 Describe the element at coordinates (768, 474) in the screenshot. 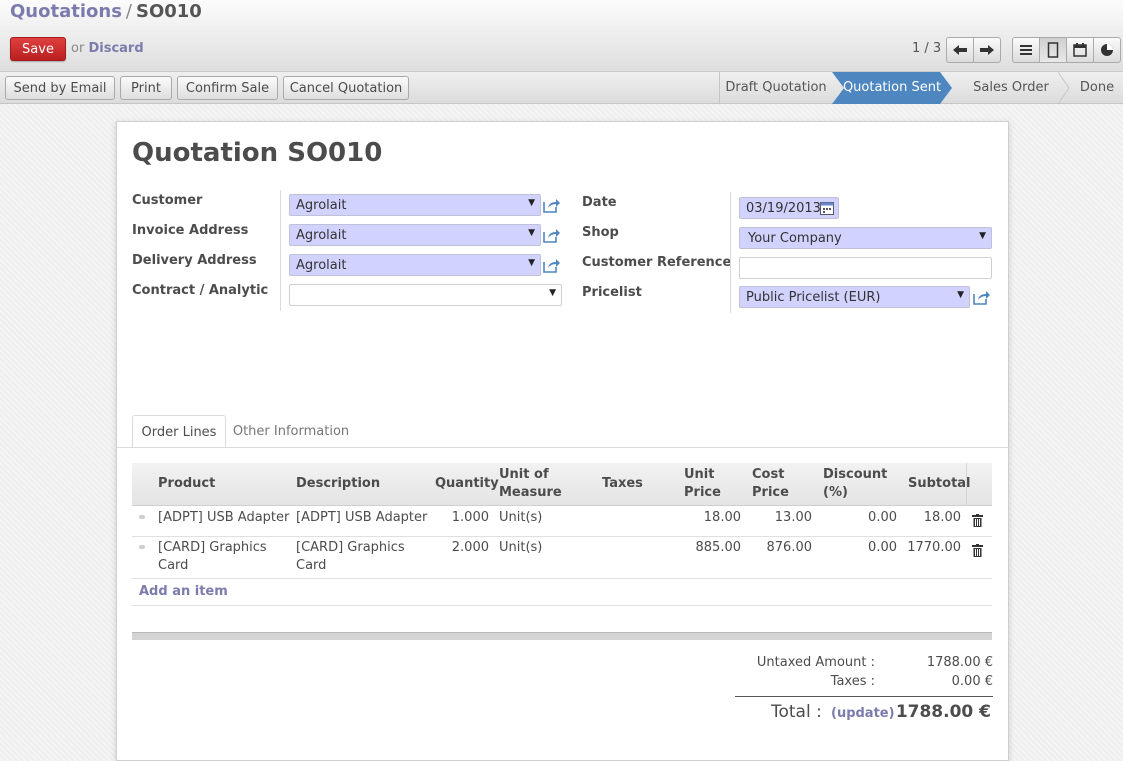

I see `cost-price-header-line1: Cost` at that location.